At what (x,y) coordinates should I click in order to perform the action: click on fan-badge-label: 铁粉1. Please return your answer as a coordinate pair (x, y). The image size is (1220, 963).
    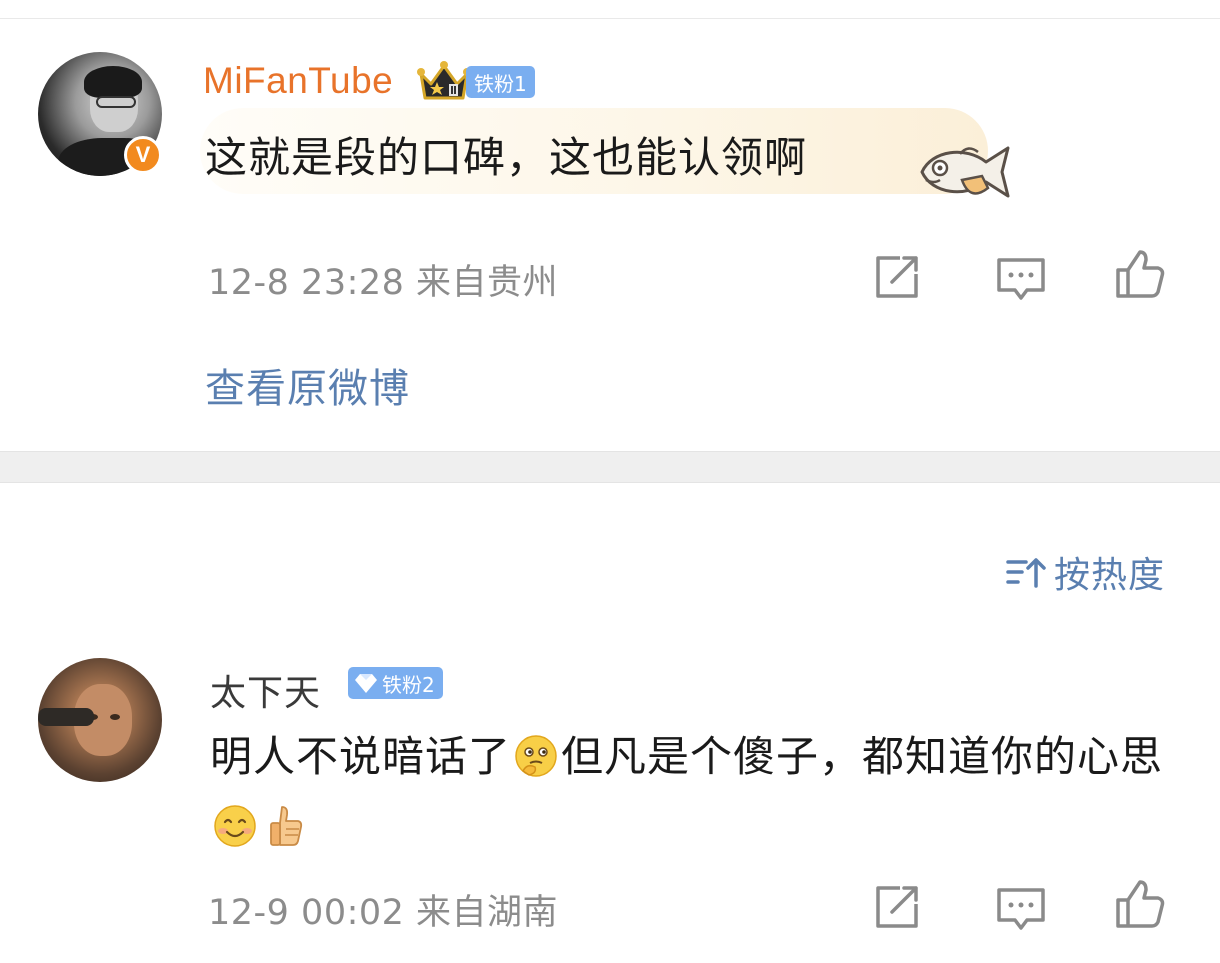
    Looking at the image, I should click on (500, 83).